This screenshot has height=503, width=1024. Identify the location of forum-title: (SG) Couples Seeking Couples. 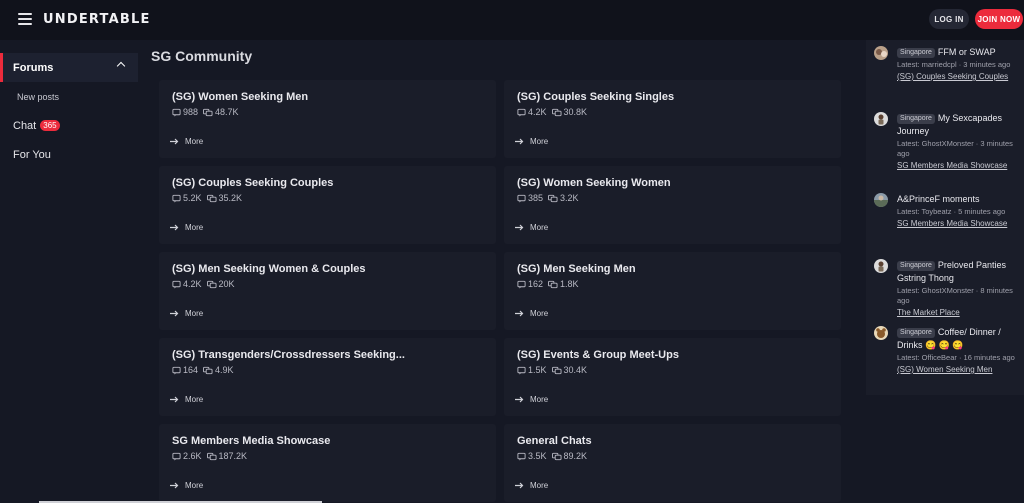
(252, 183).